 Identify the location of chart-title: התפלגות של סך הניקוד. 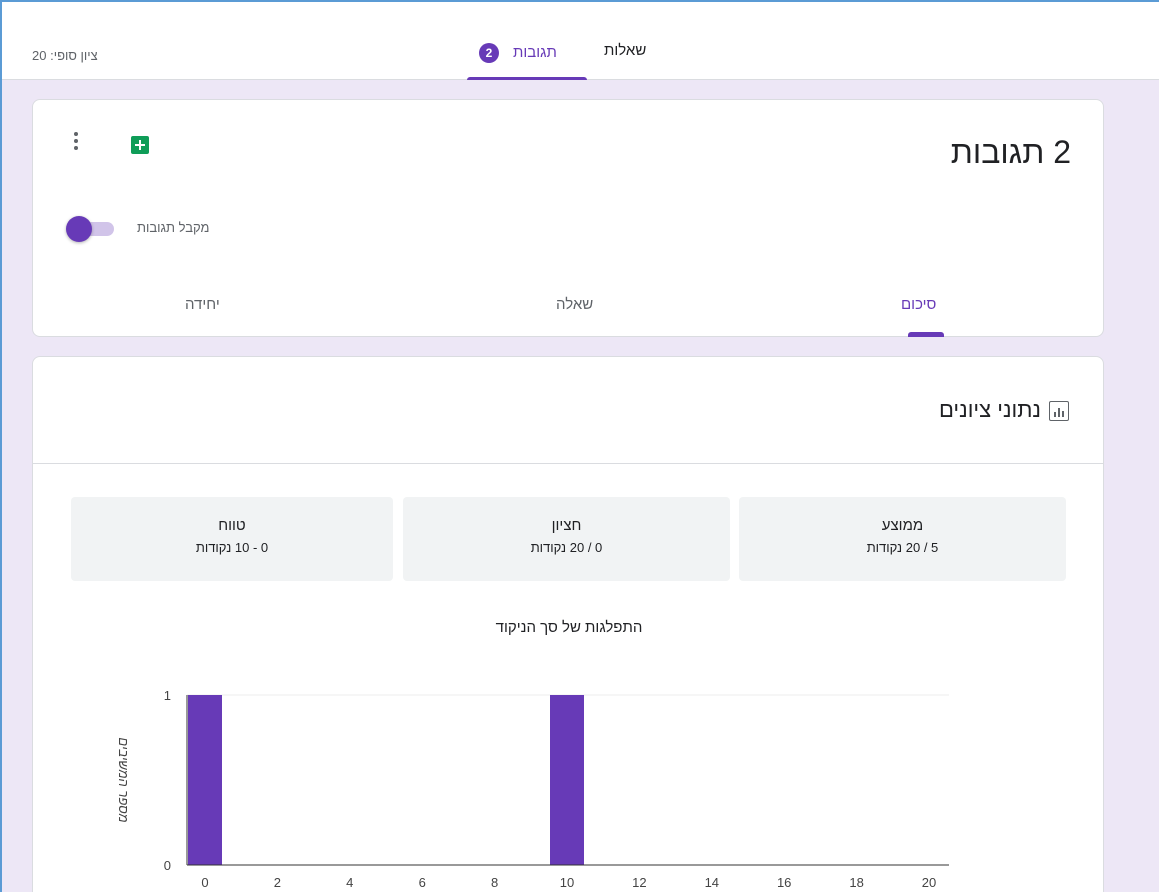
(569, 627).